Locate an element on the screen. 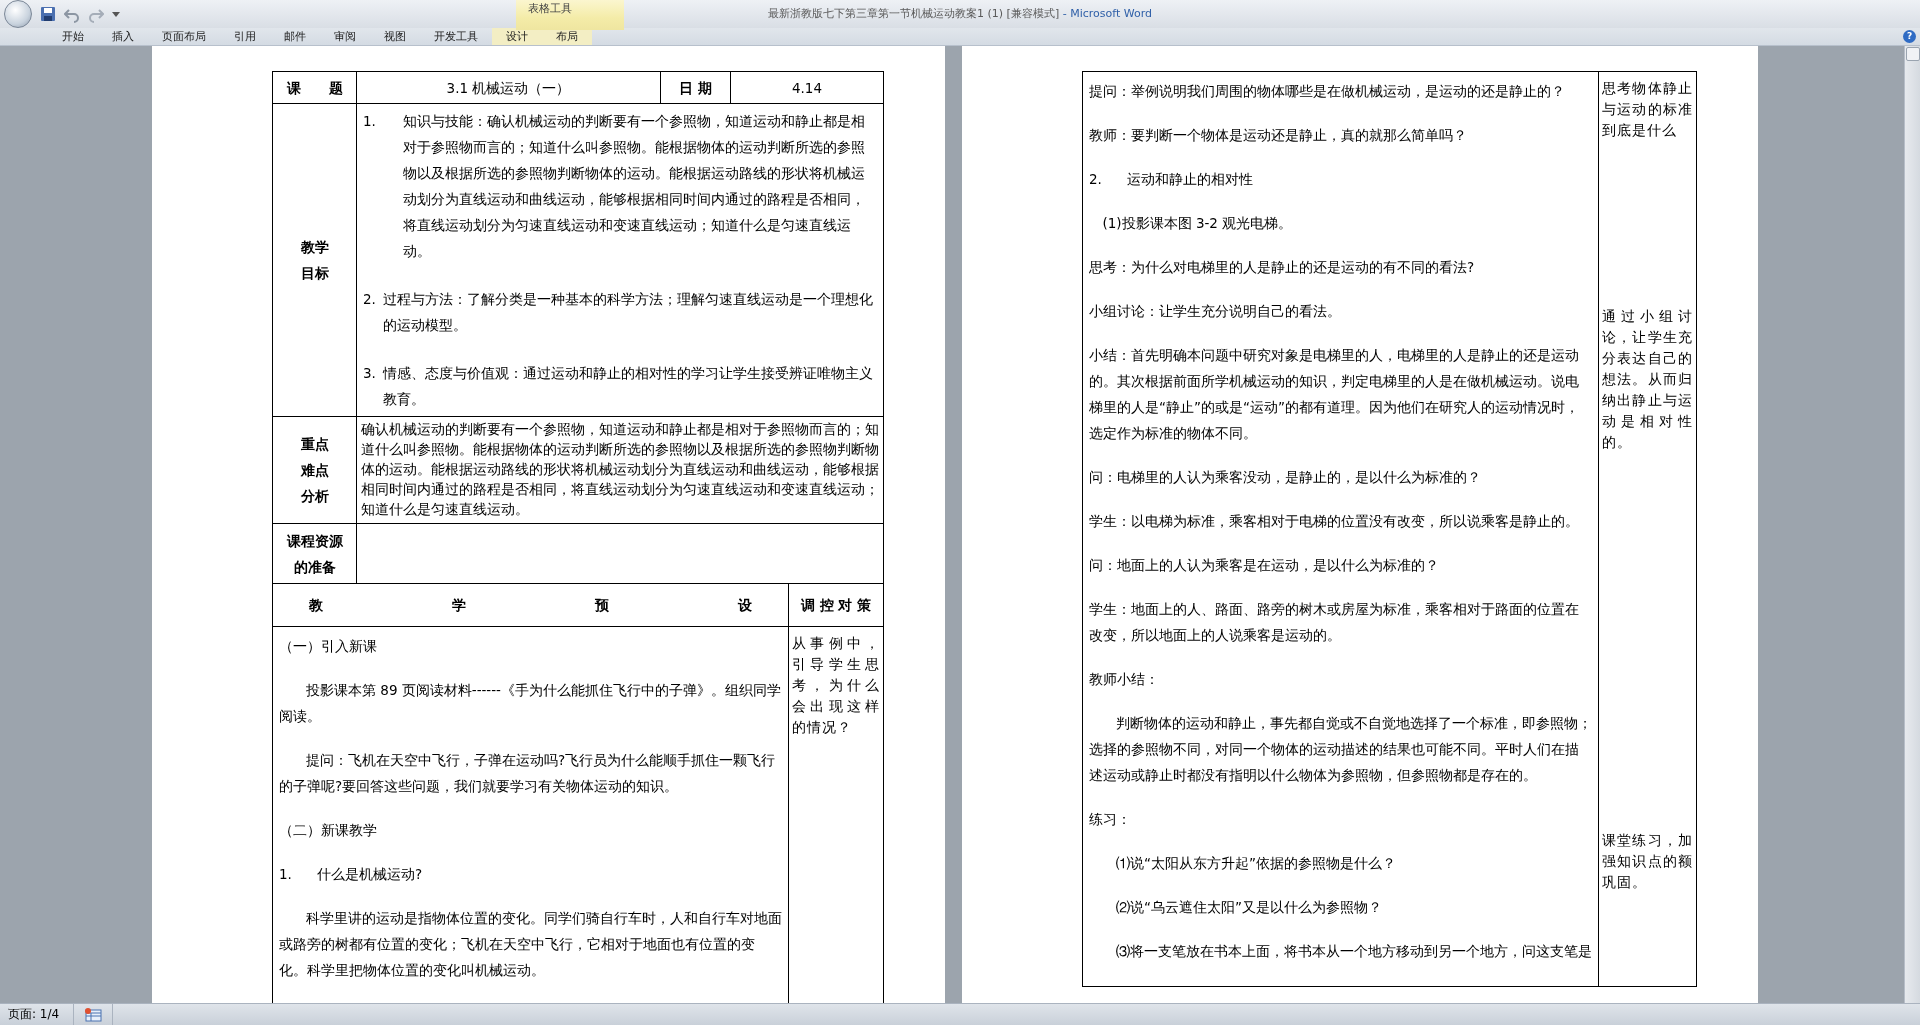  ribbon-tab: 审阅 is located at coordinates (345, 36).